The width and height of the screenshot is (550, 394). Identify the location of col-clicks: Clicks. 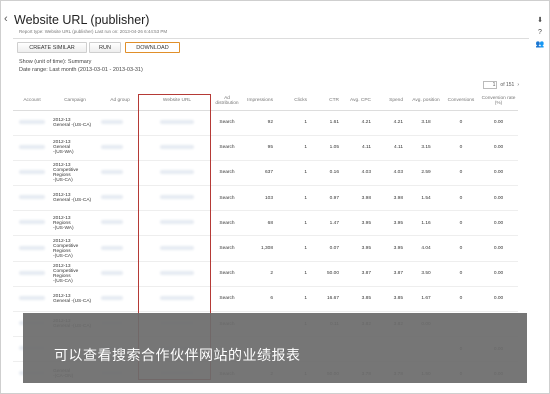
(296, 101).